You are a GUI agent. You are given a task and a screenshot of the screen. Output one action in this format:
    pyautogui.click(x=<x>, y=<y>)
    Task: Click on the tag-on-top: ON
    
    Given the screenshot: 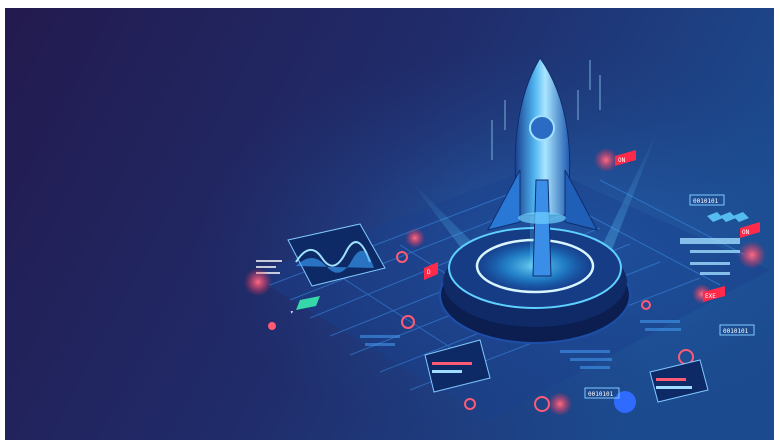 What is the action you would take?
    pyautogui.click(x=622, y=160)
    